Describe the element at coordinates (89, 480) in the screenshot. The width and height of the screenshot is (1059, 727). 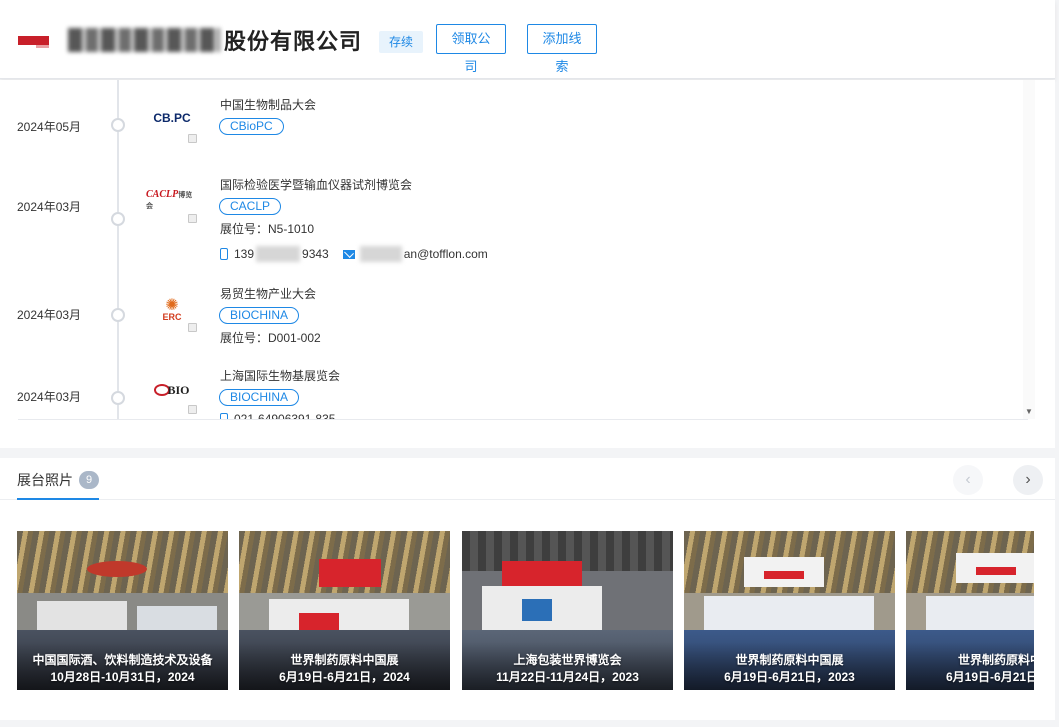
I see `photos-count-badge: 9` at that location.